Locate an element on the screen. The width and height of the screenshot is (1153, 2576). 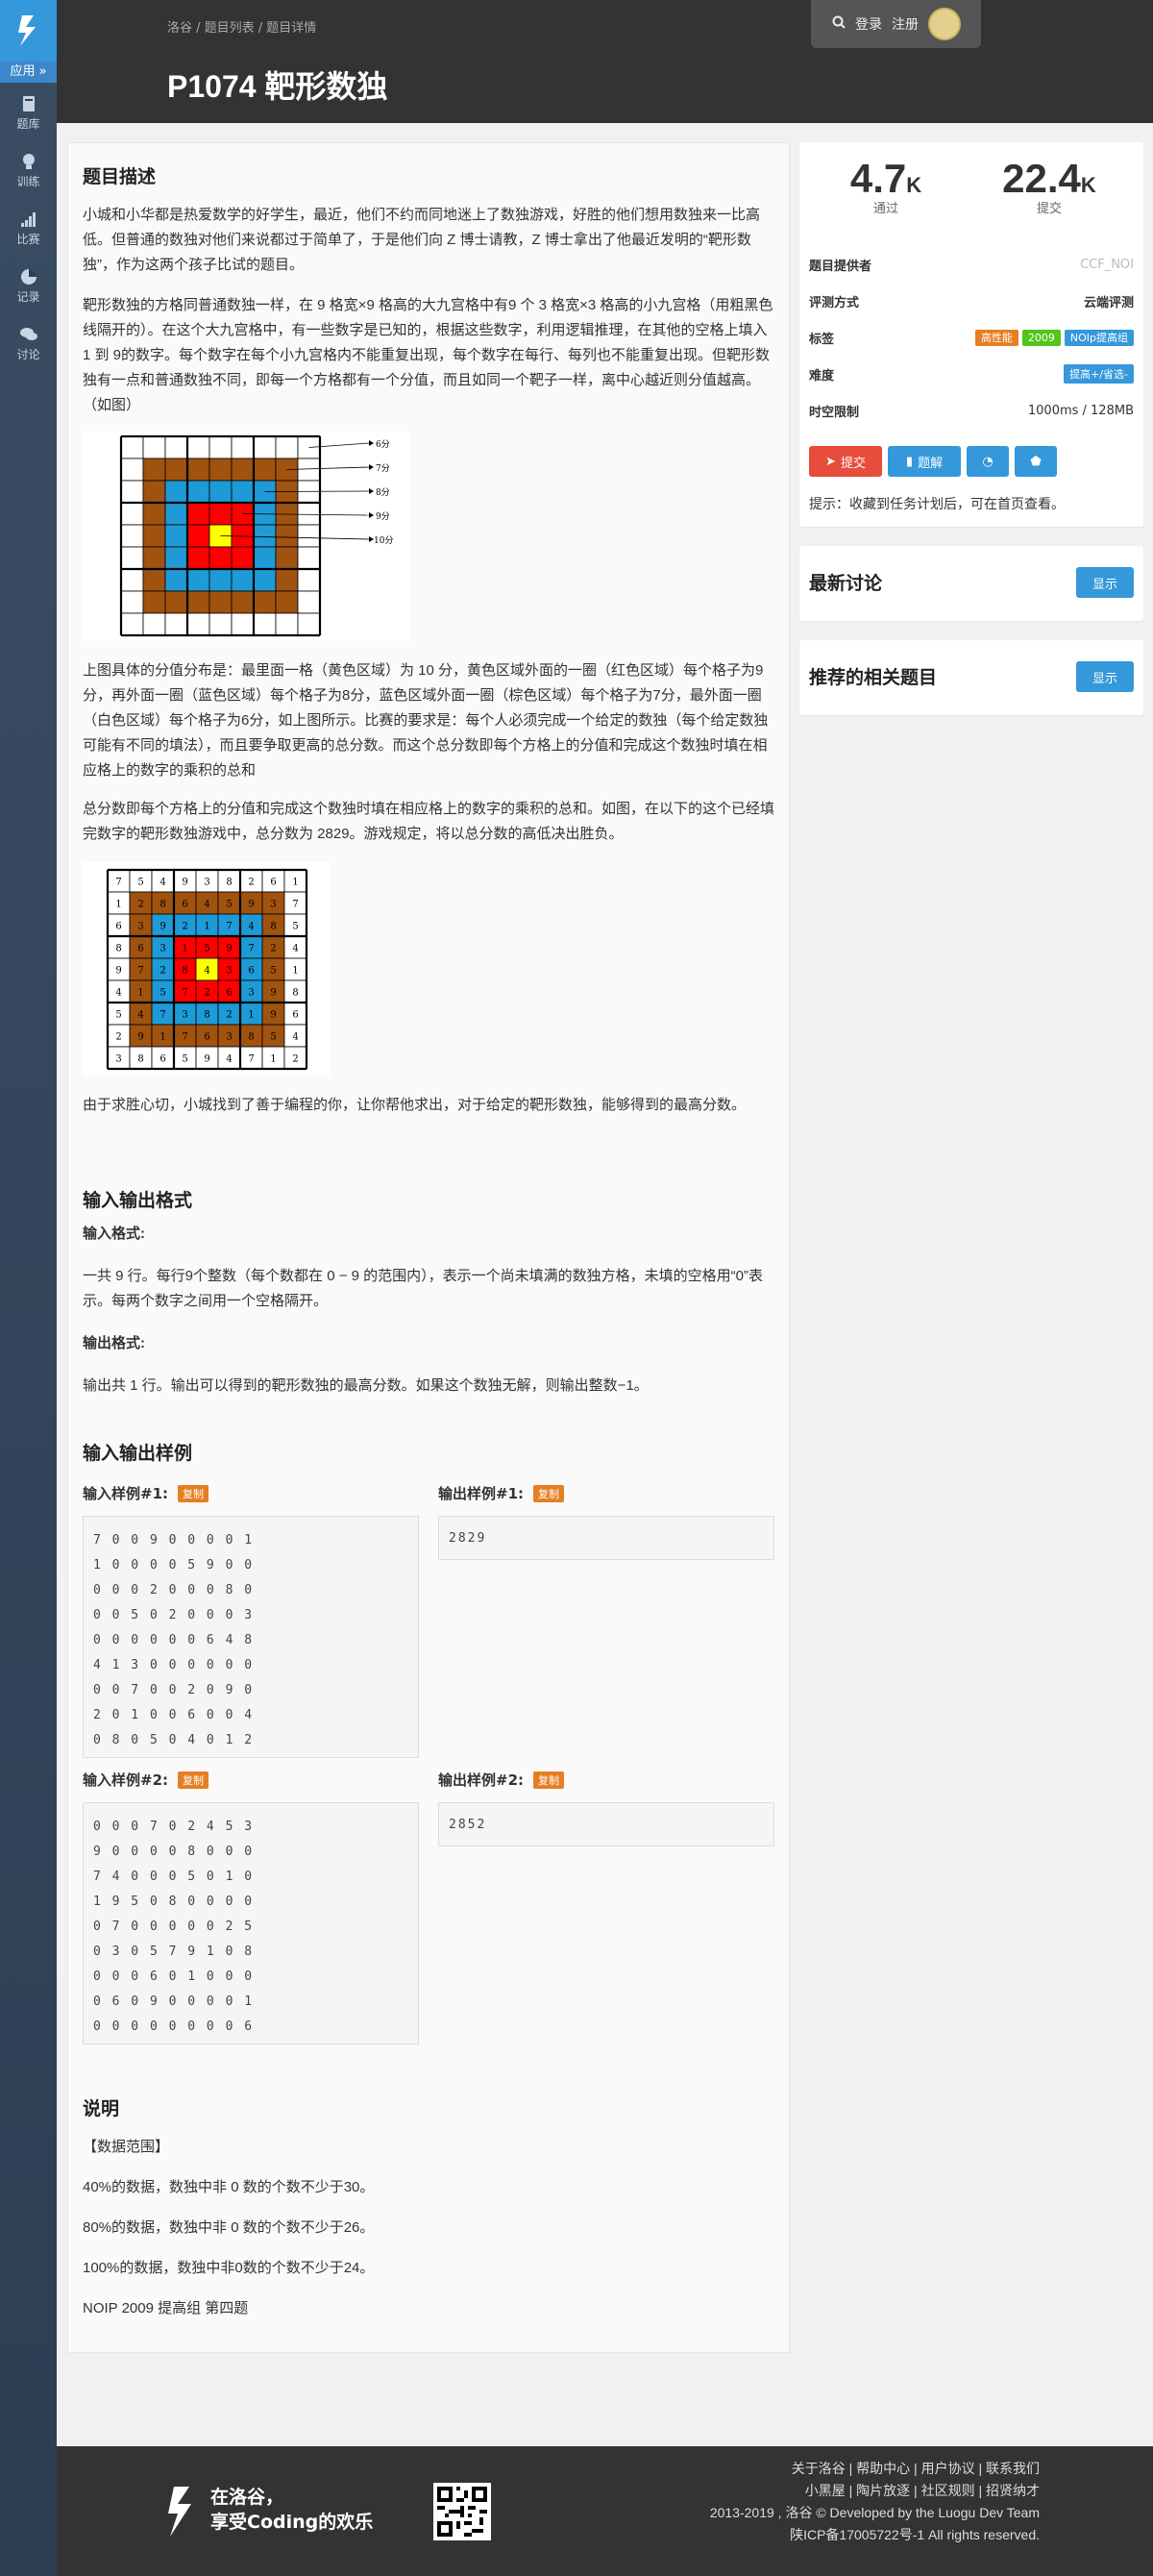
sidebar-item-records: 记录 is located at coordinates (29, 287).